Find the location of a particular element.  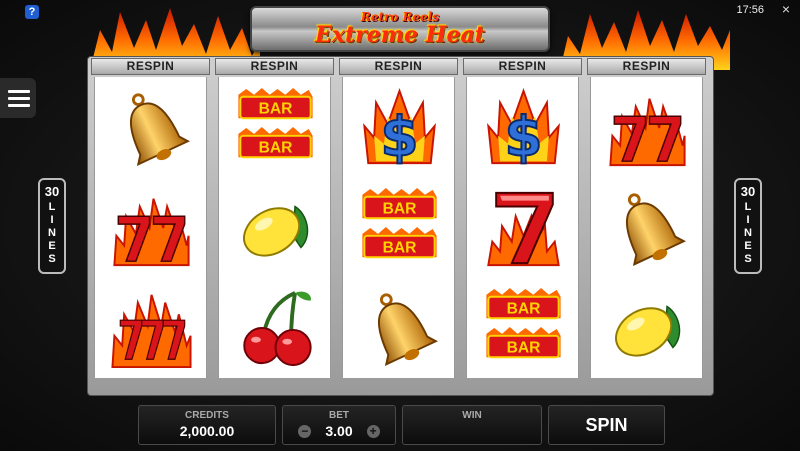

reel-1: RESPIN is located at coordinates (150, 218).